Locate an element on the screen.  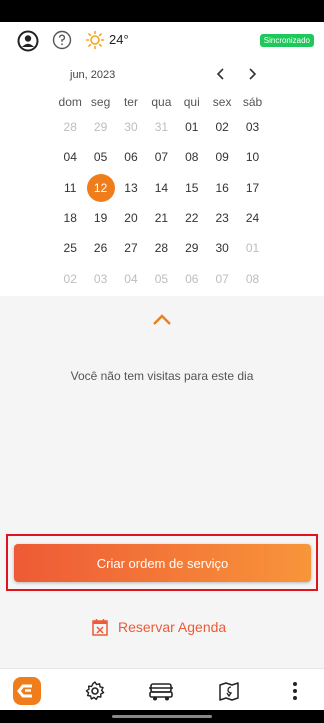
weekday-label: qua is located at coordinates (161, 102).